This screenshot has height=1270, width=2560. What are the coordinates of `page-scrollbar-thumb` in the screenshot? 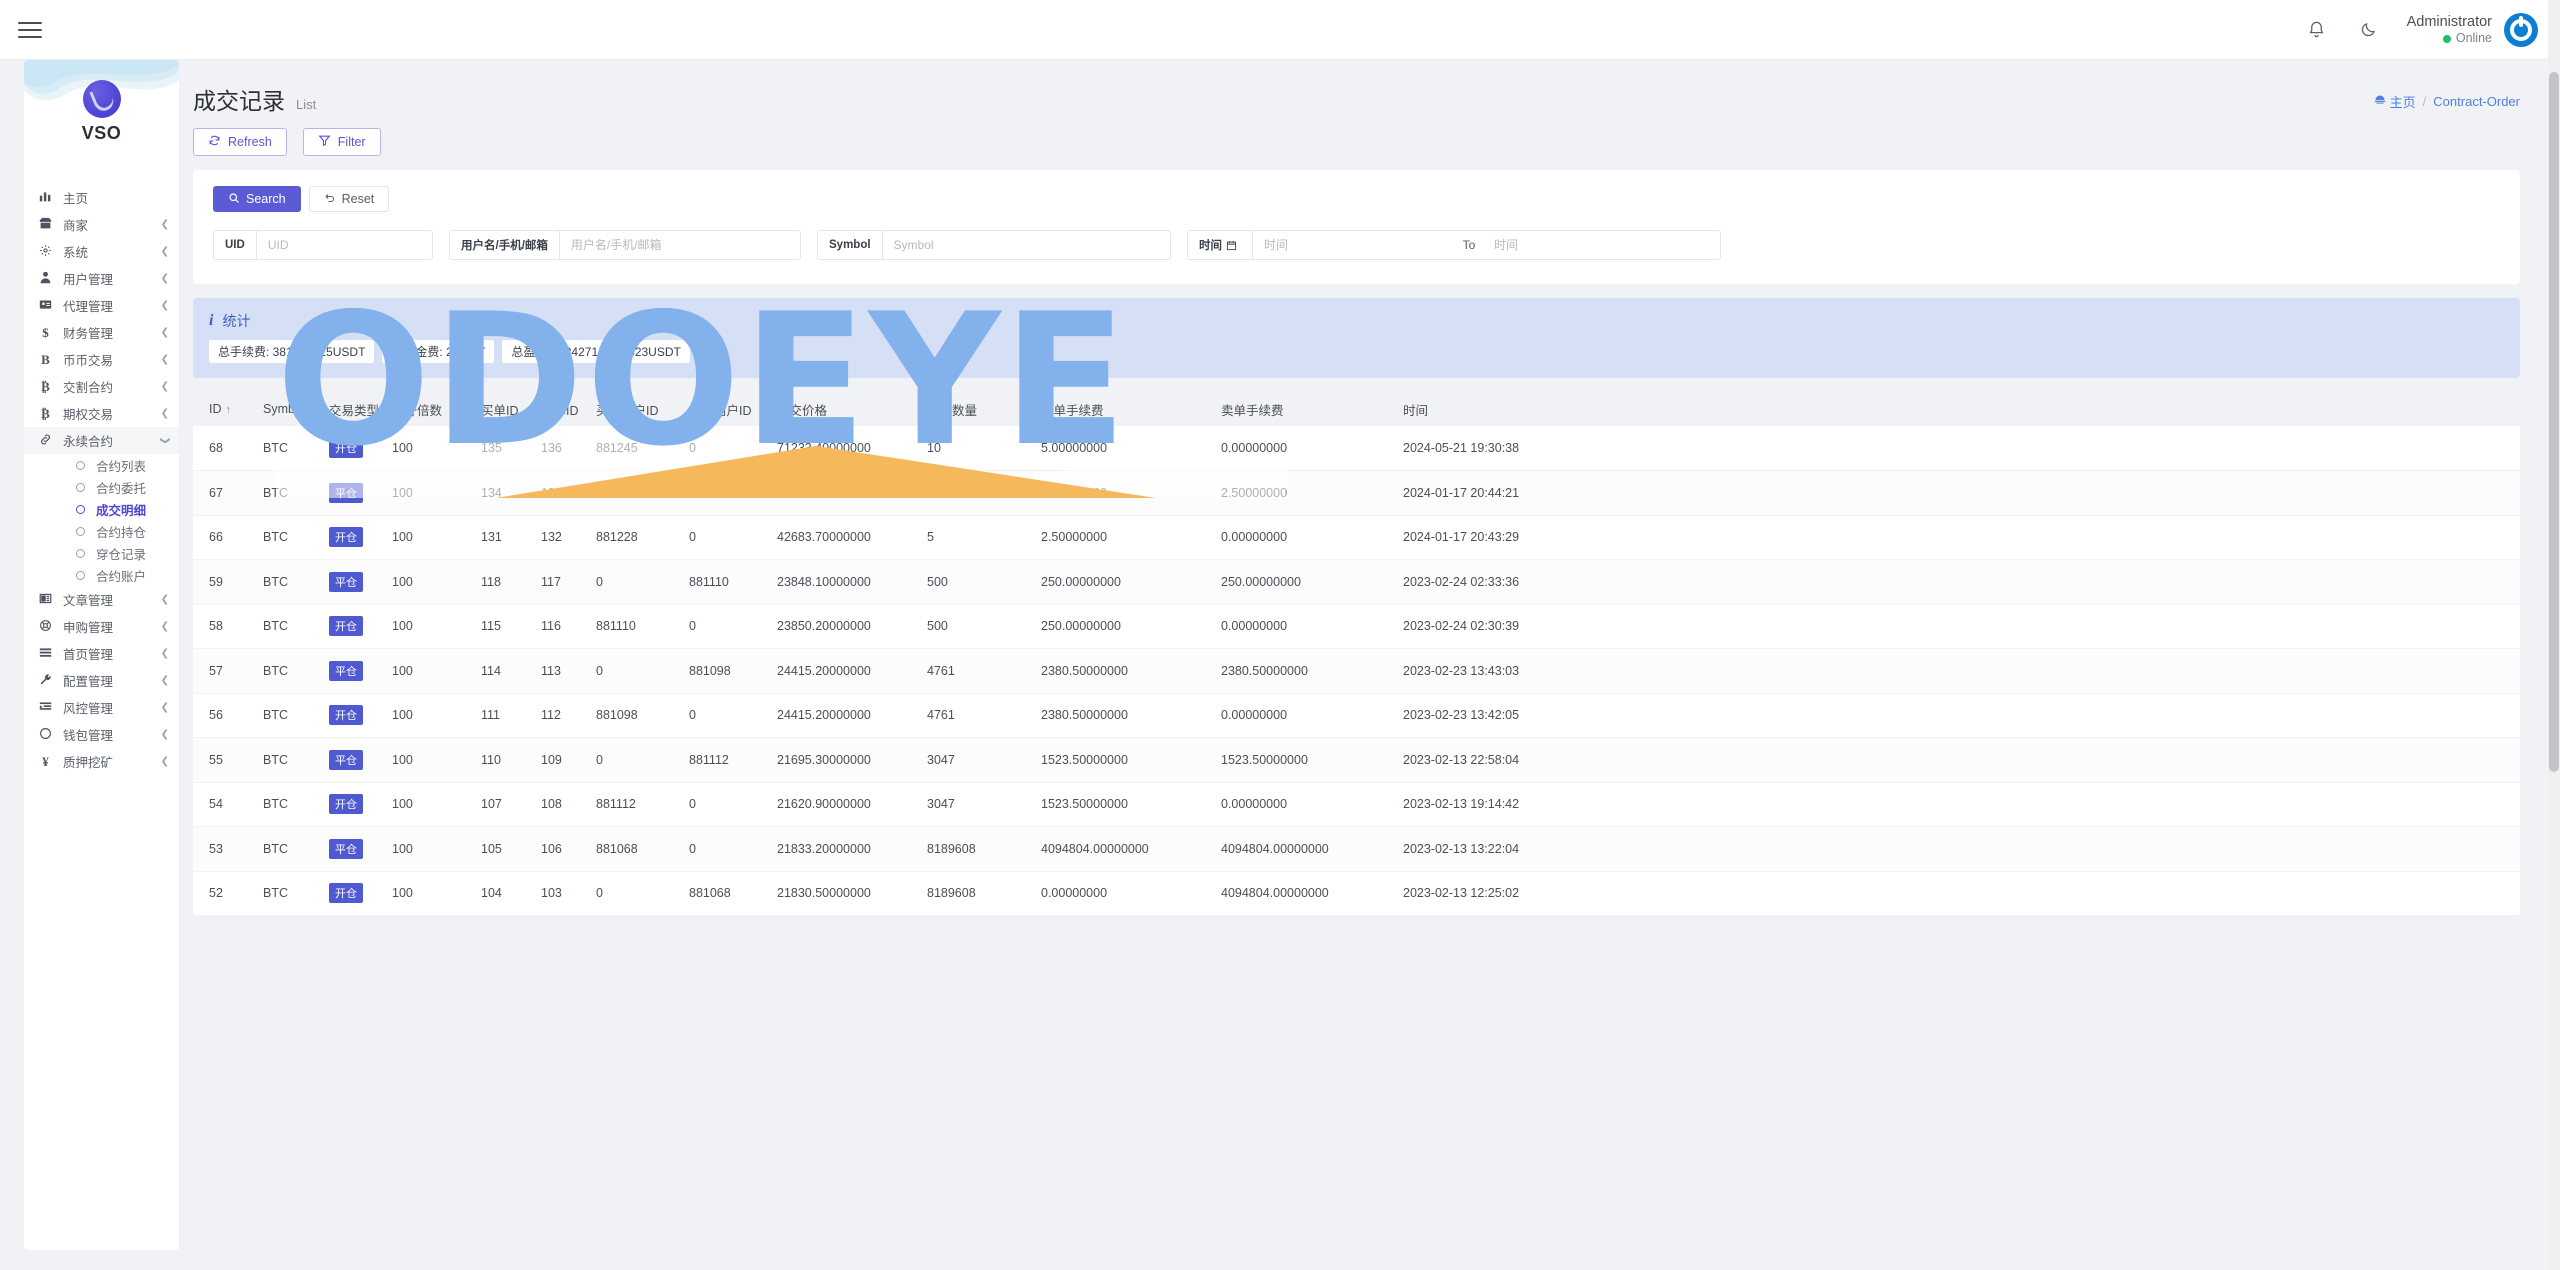 It's located at (2554, 422).